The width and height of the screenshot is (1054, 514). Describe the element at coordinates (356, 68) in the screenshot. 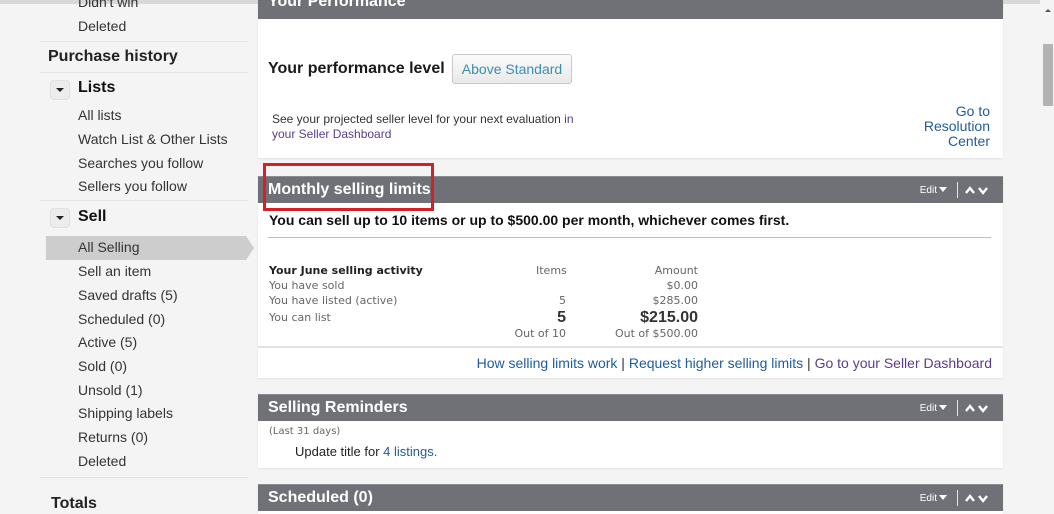

I see `performance-level-label: Your performance level` at that location.